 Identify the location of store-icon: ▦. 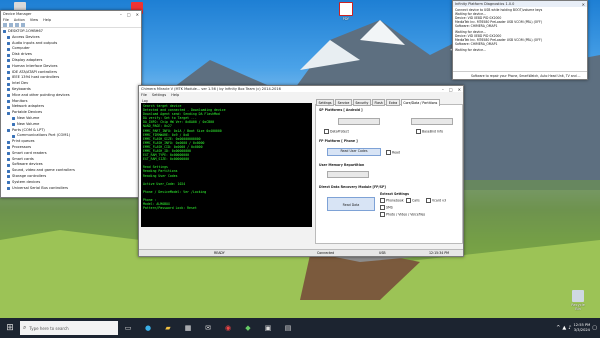
(188, 328).